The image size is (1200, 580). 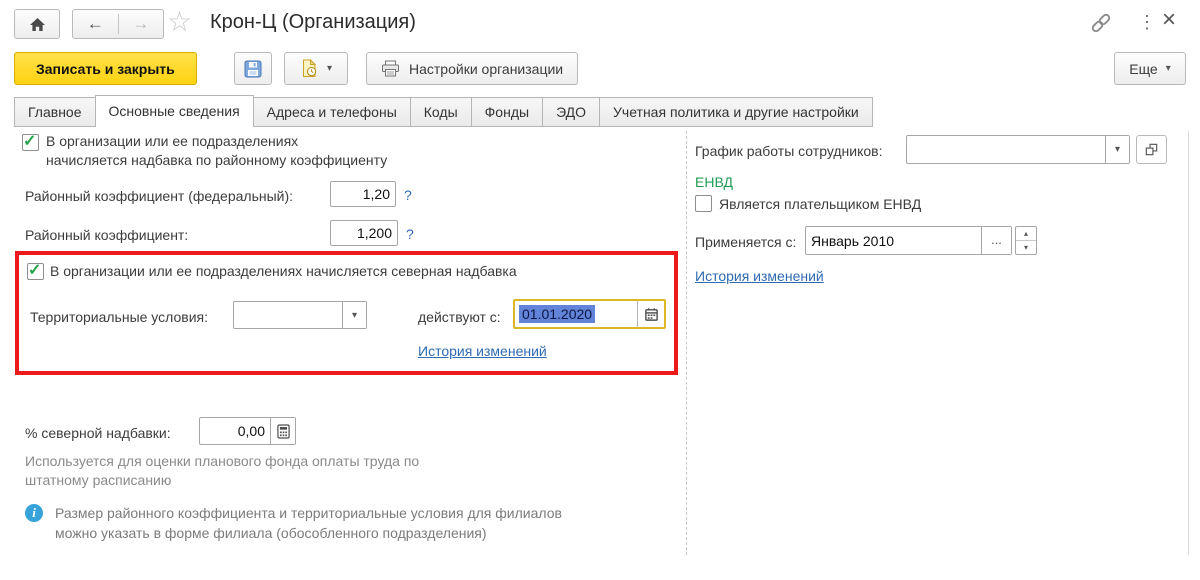 I want to click on back-arrow-icon: ←, so click(x=95, y=23).